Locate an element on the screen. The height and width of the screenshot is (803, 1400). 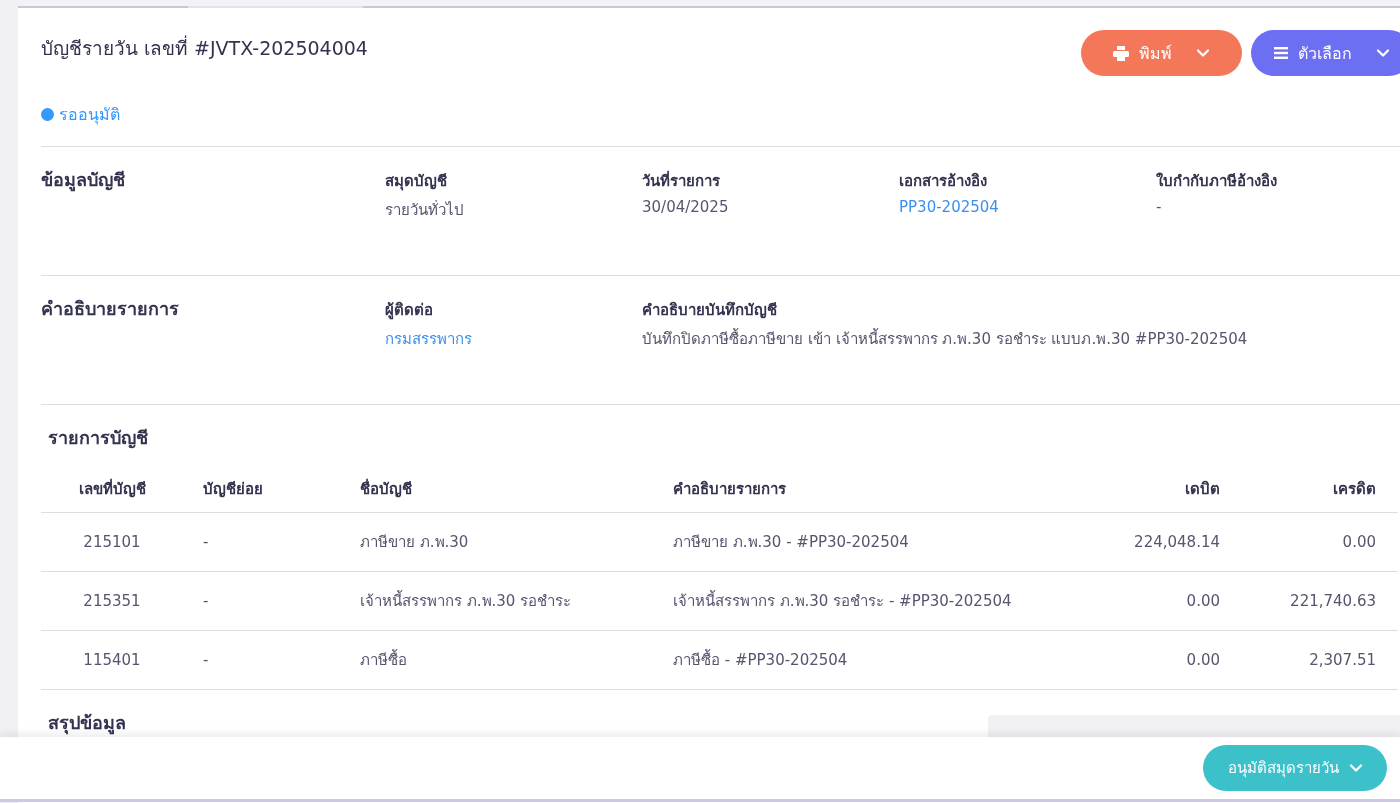
field-label: ผู้ติดต่อ is located at coordinates (409, 311).